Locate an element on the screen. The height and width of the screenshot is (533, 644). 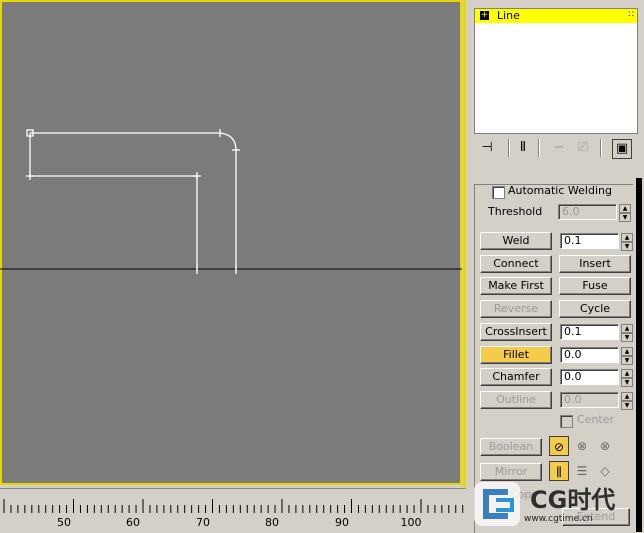
fillet-field: 0.0 is located at coordinates (589, 355).